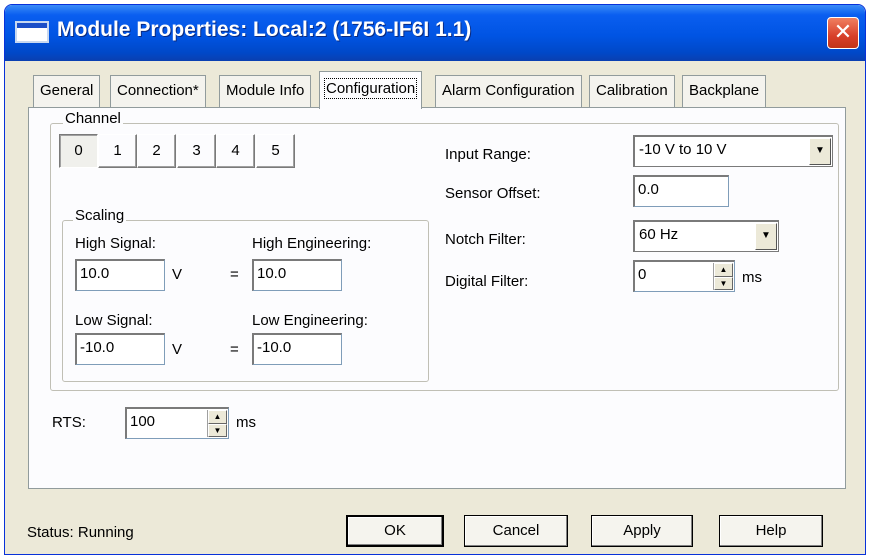 This screenshot has width=870, height=559. What do you see at coordinates (196, 151) in the screenshot?
I see `channel-button-3: 3` at bounding box center [196, 151].